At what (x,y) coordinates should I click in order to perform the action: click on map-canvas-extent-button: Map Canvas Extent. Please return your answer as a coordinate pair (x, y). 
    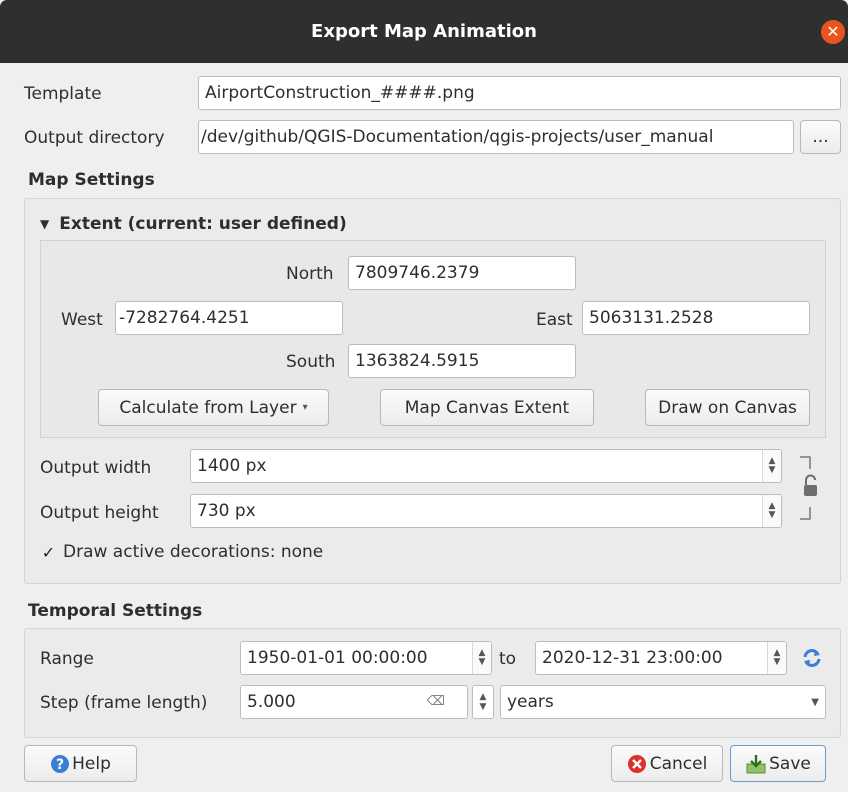
    Looking at the image, I should click on (487, 407).